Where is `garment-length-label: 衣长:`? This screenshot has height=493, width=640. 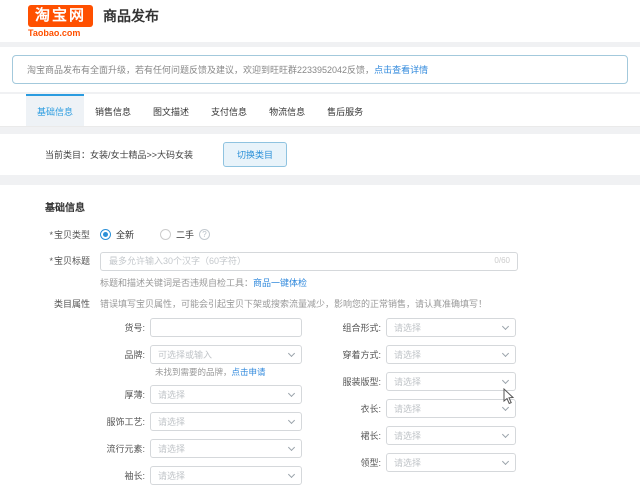 garment-length-label: 衣长: is located at coordinates (344, 408).